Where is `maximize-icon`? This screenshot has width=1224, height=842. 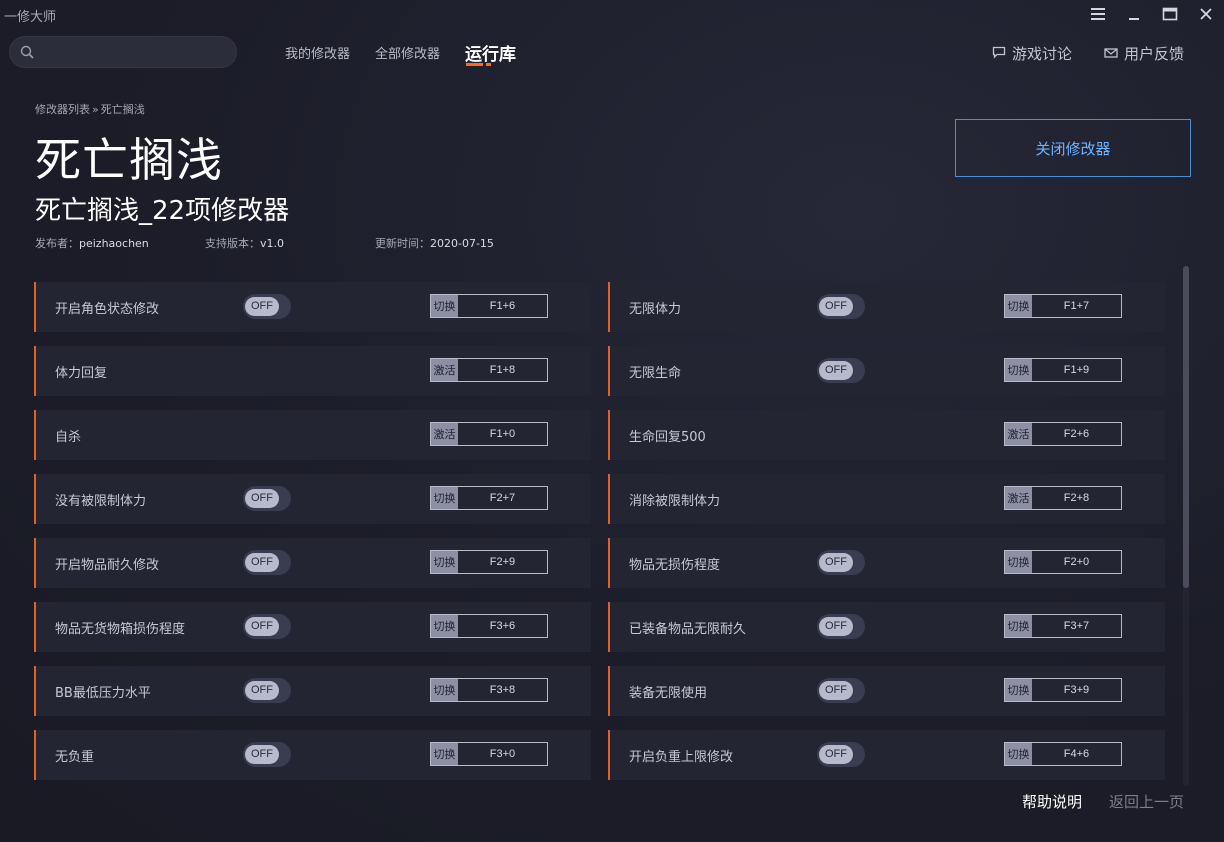
maximize-icon is located at coordinates (1170, 14).